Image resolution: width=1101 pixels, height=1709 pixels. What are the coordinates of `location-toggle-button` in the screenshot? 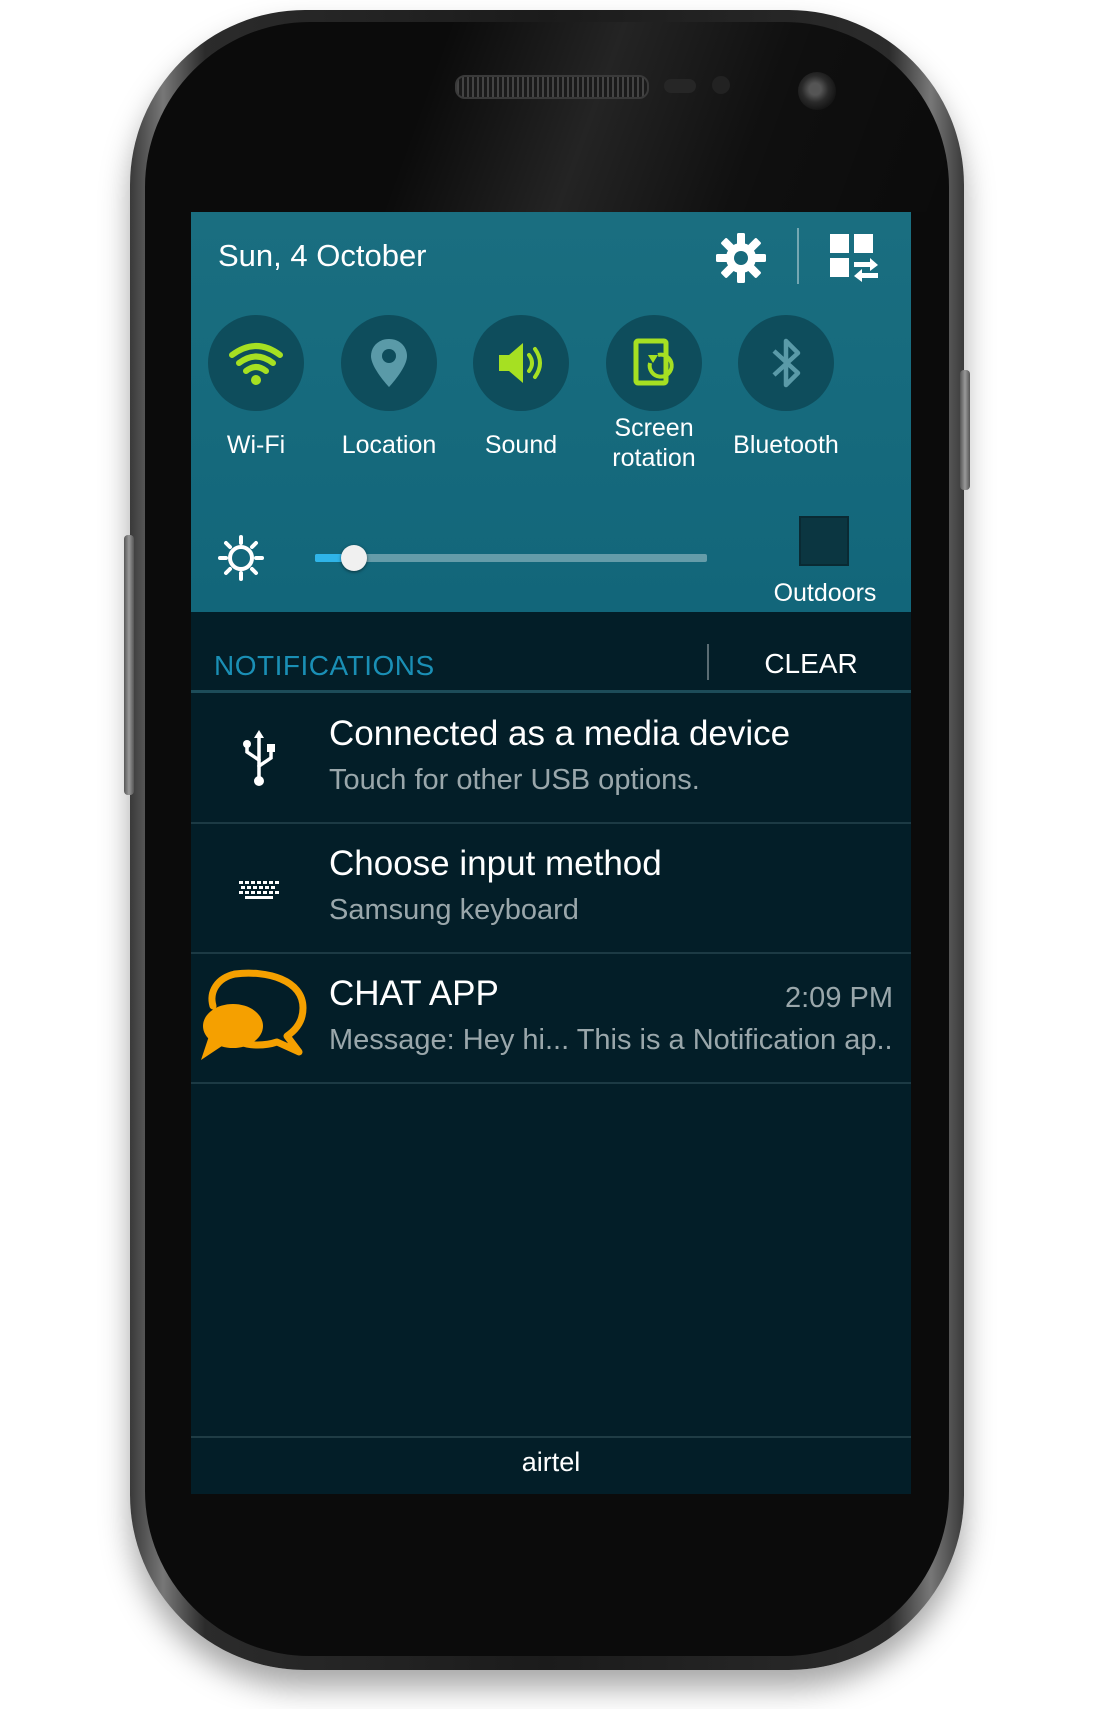 It's located at (389, 363).